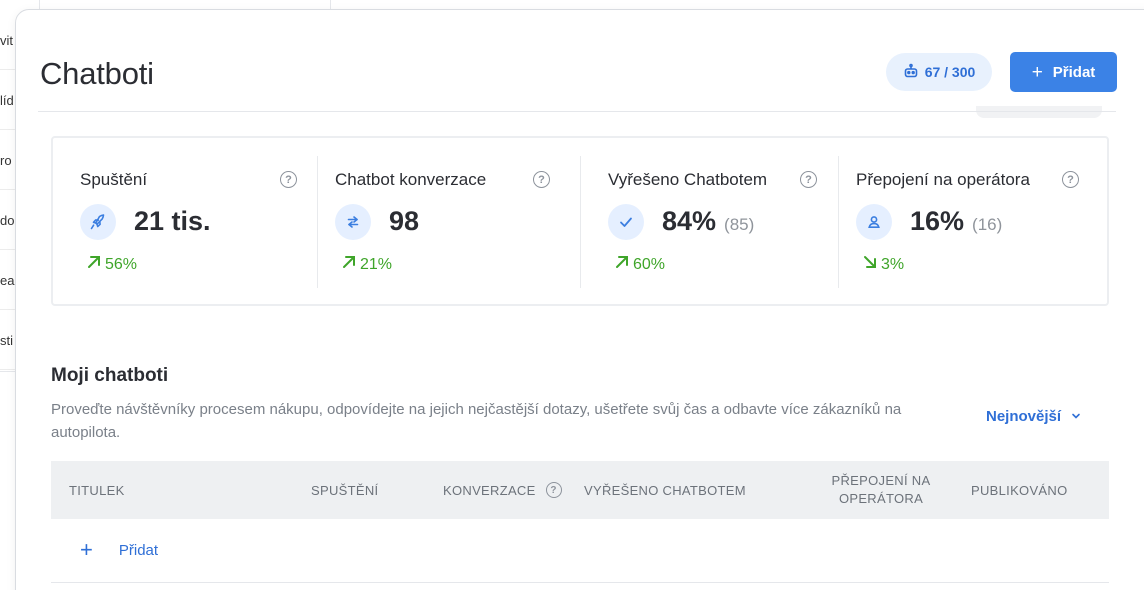 The image size is (1144, 590). I want to click on stat-label: Chatbot konverzace, so click(411, 179).